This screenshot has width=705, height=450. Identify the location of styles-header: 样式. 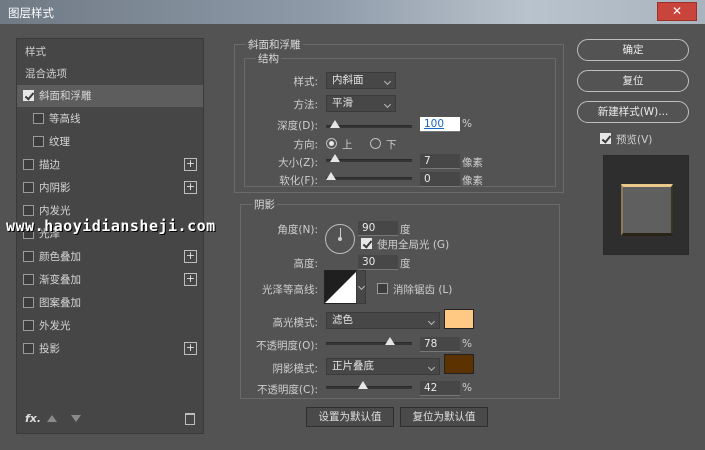
(110, 52).